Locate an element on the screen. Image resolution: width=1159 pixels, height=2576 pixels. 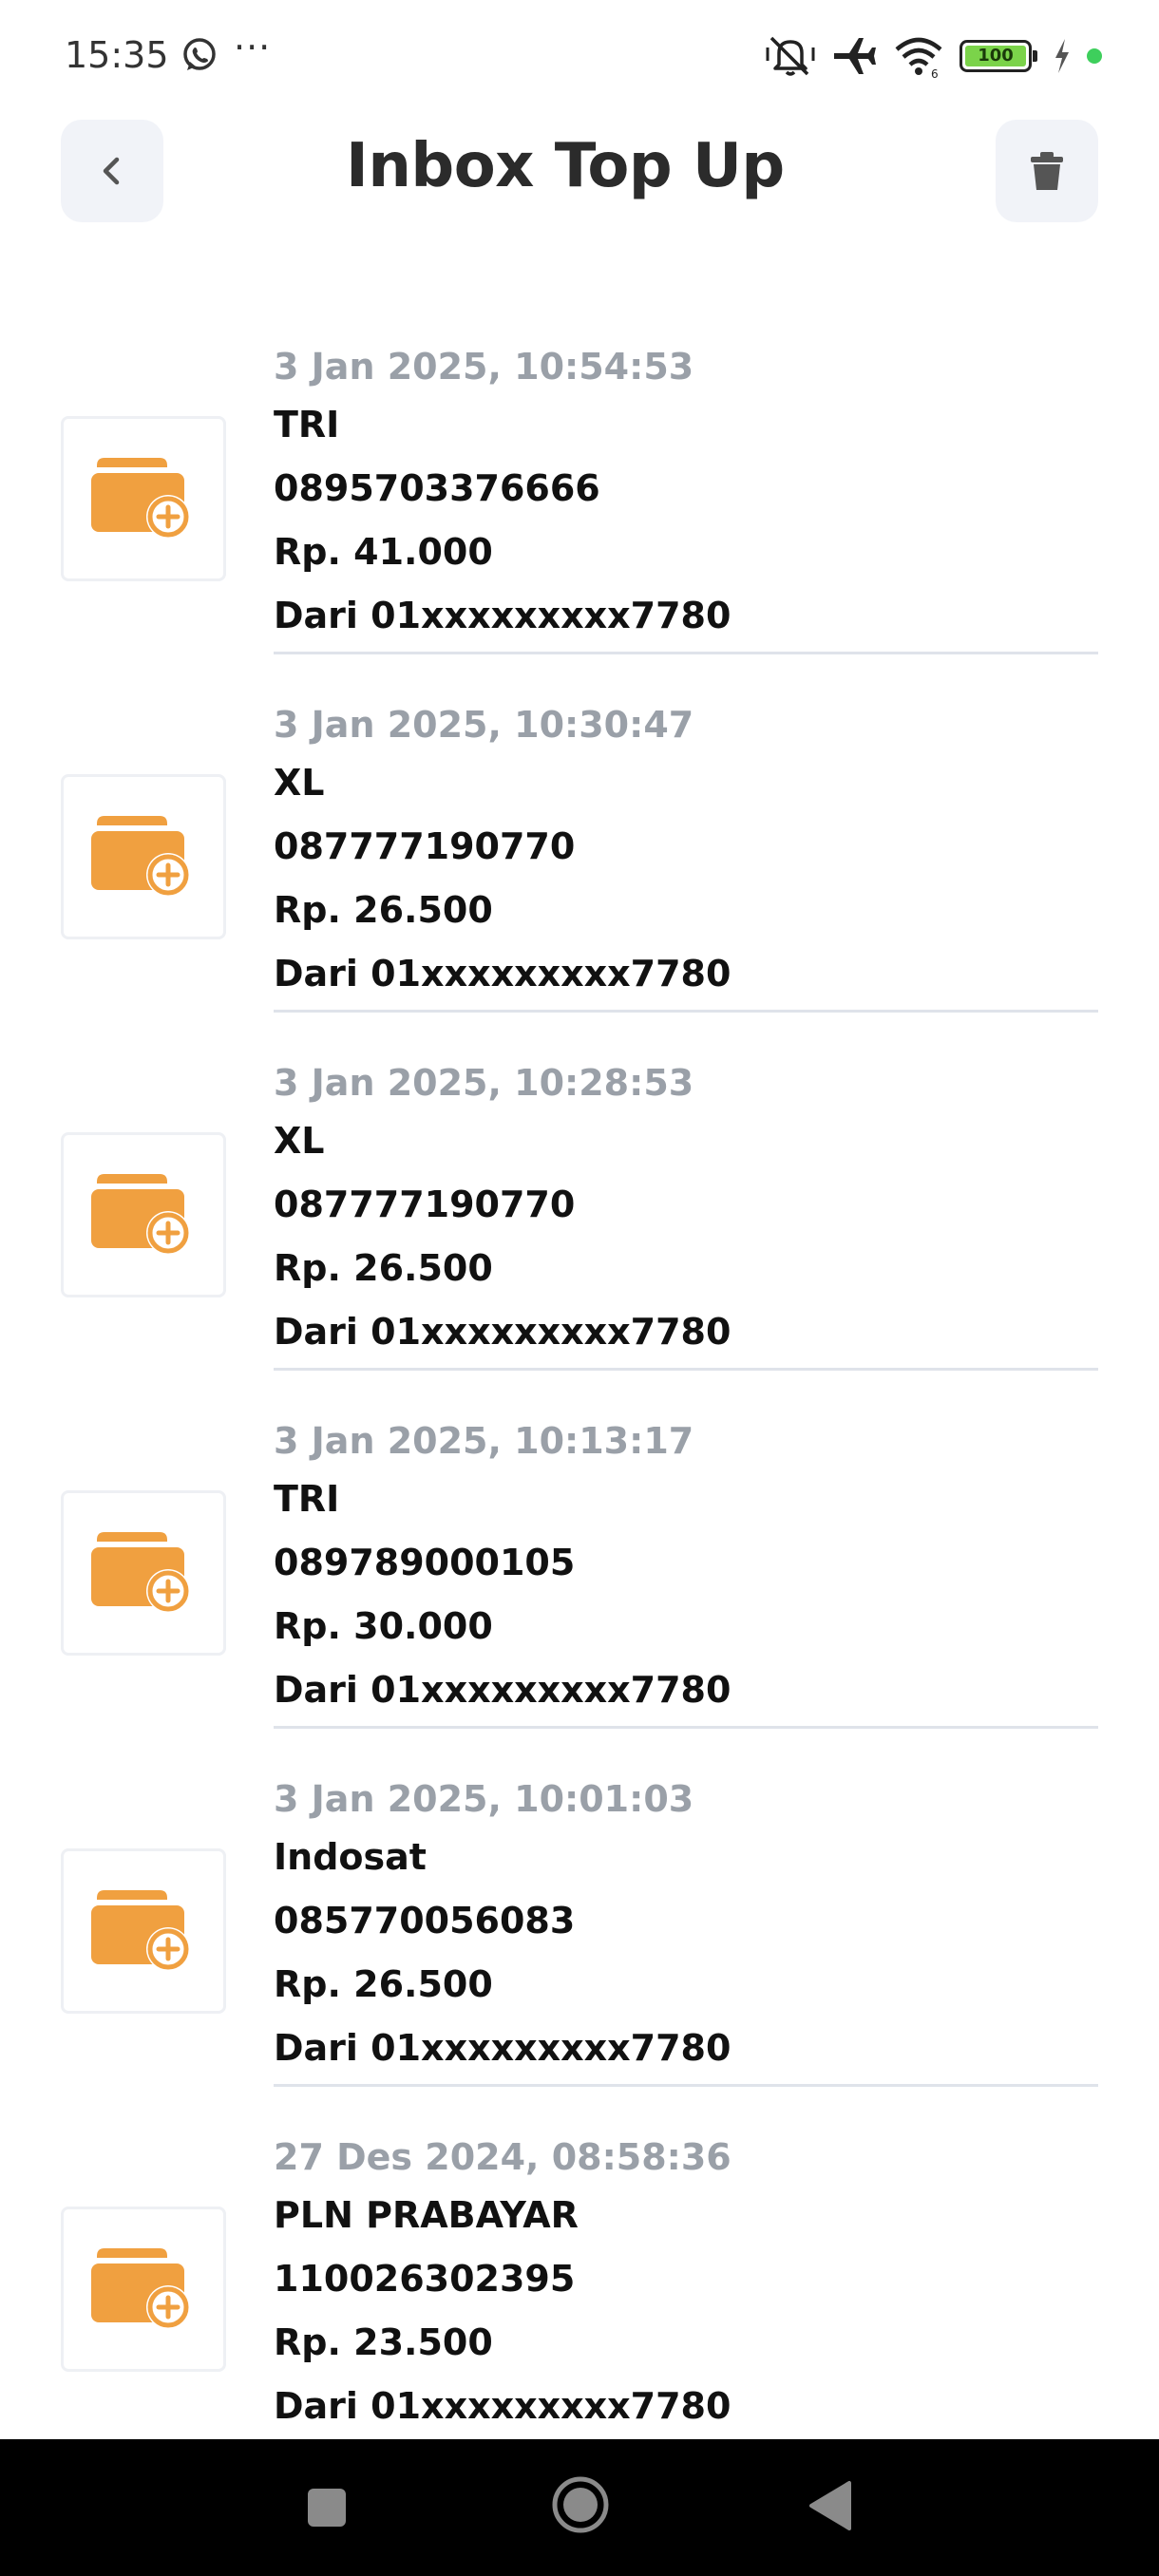
header: Inbox Top Up is located at coordinates (579, 197).